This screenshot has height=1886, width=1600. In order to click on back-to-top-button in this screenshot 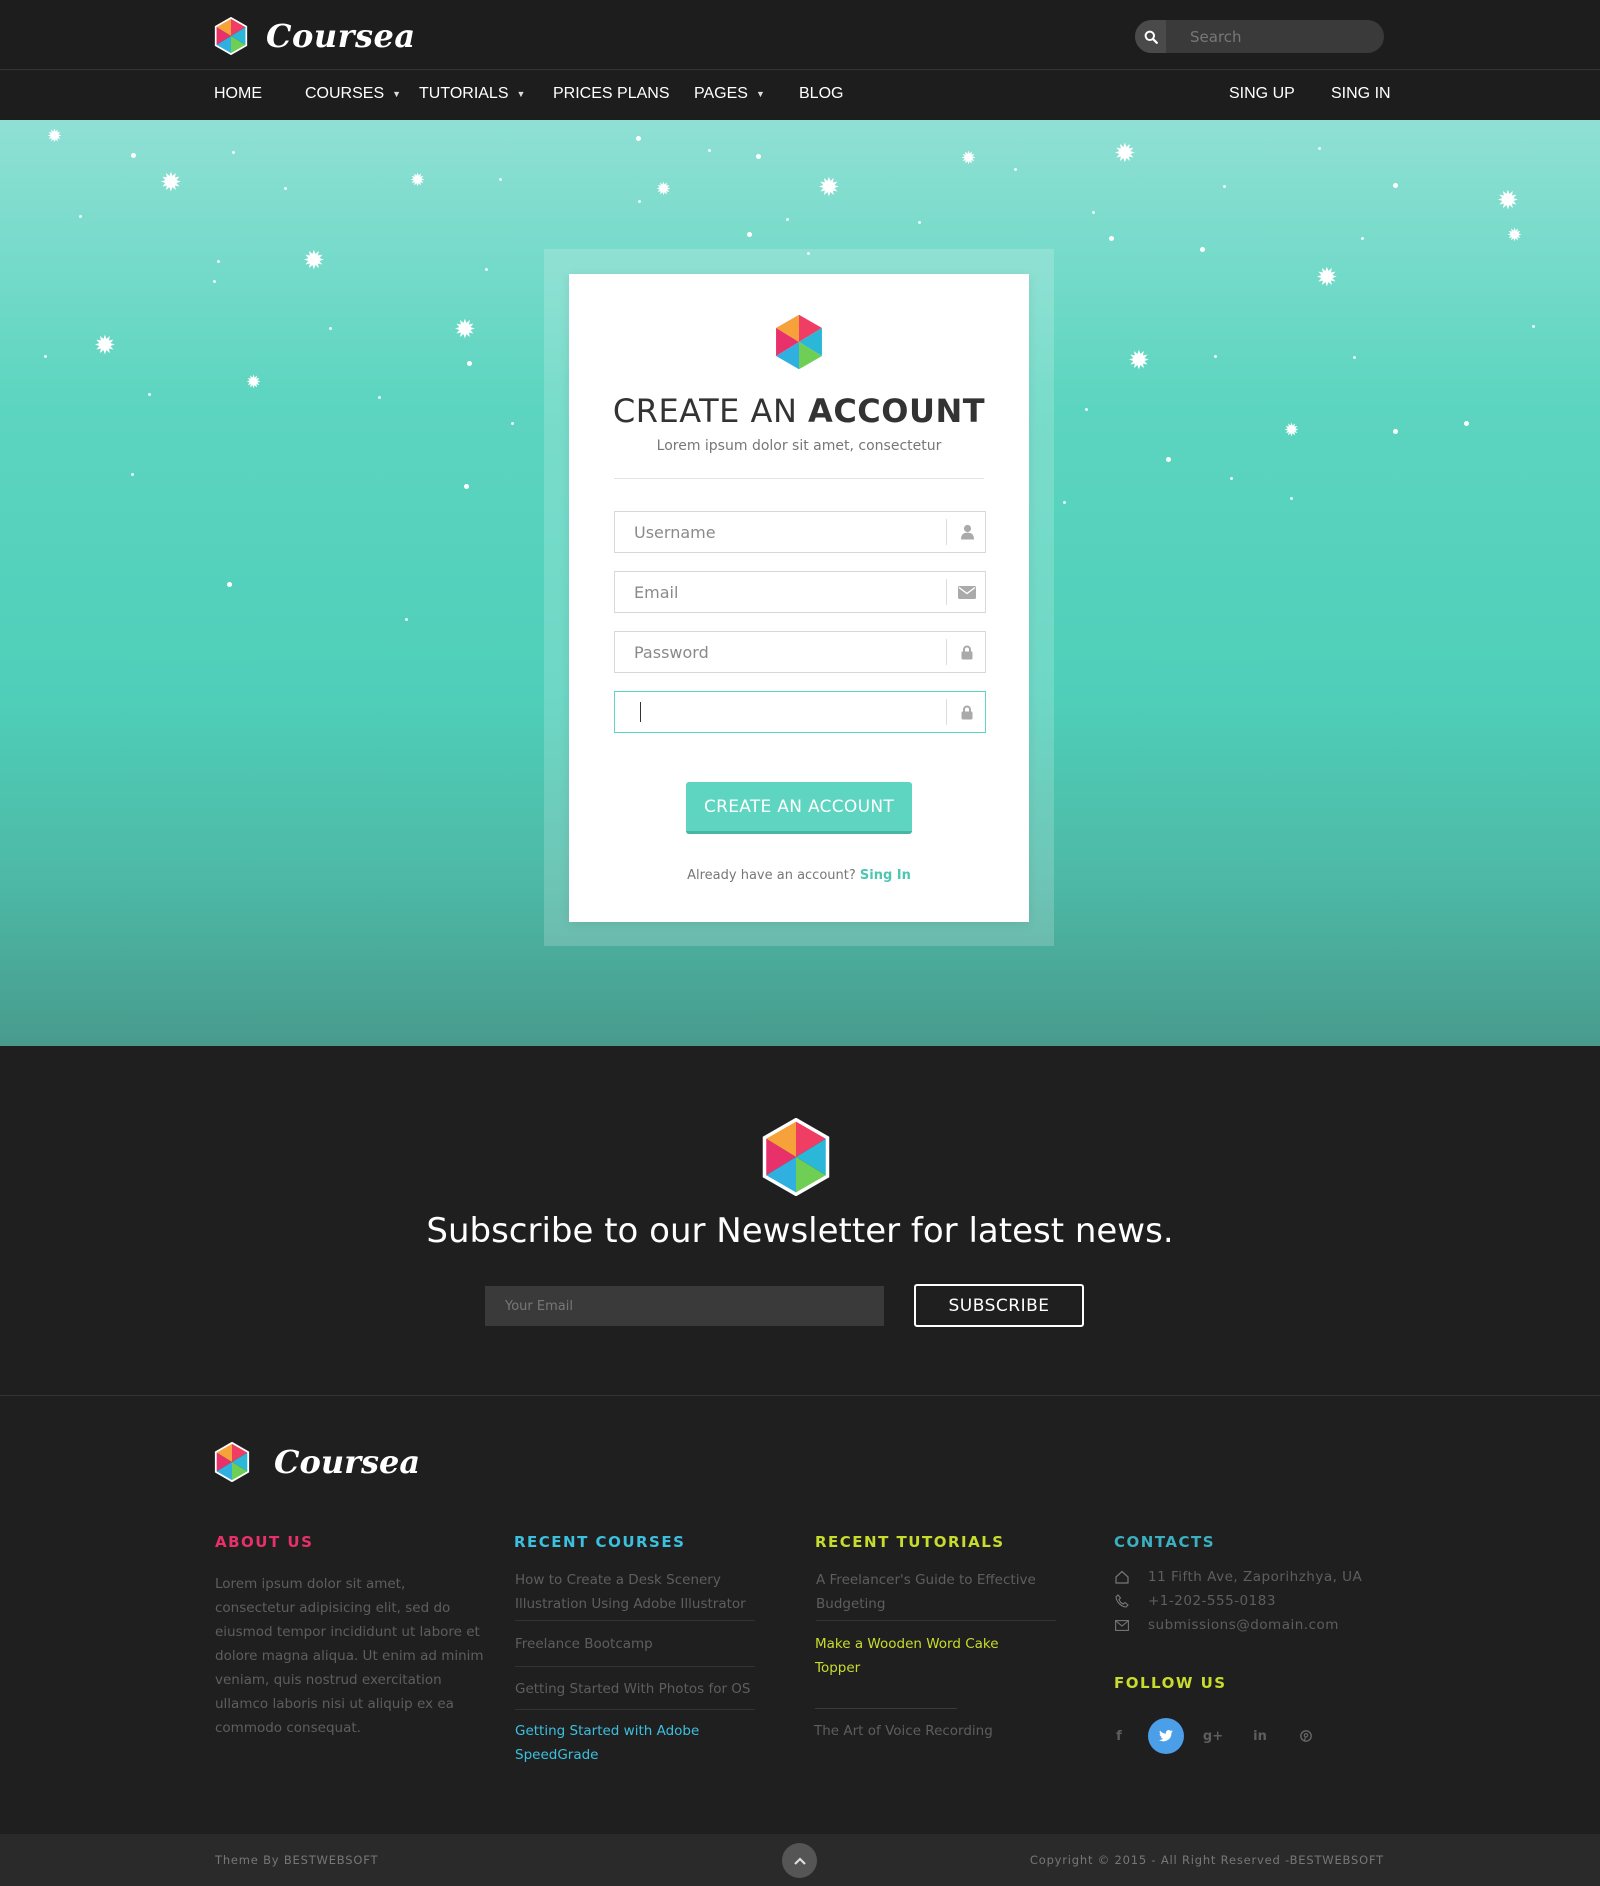, I will do `click(799, 1860)`.